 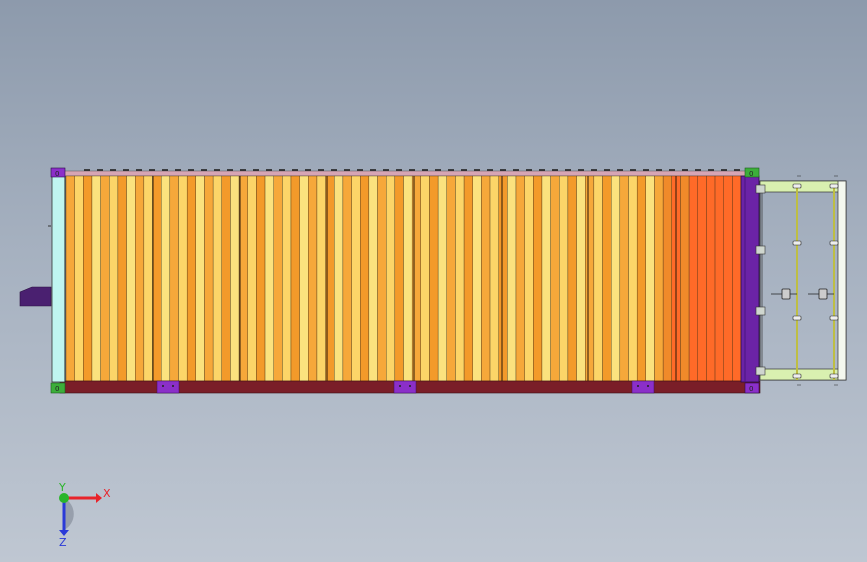 What do you see at coordinates (57, 174) in the screenshot?
I see `corner-mark-tl: 0` at bounding box center [57, 174].